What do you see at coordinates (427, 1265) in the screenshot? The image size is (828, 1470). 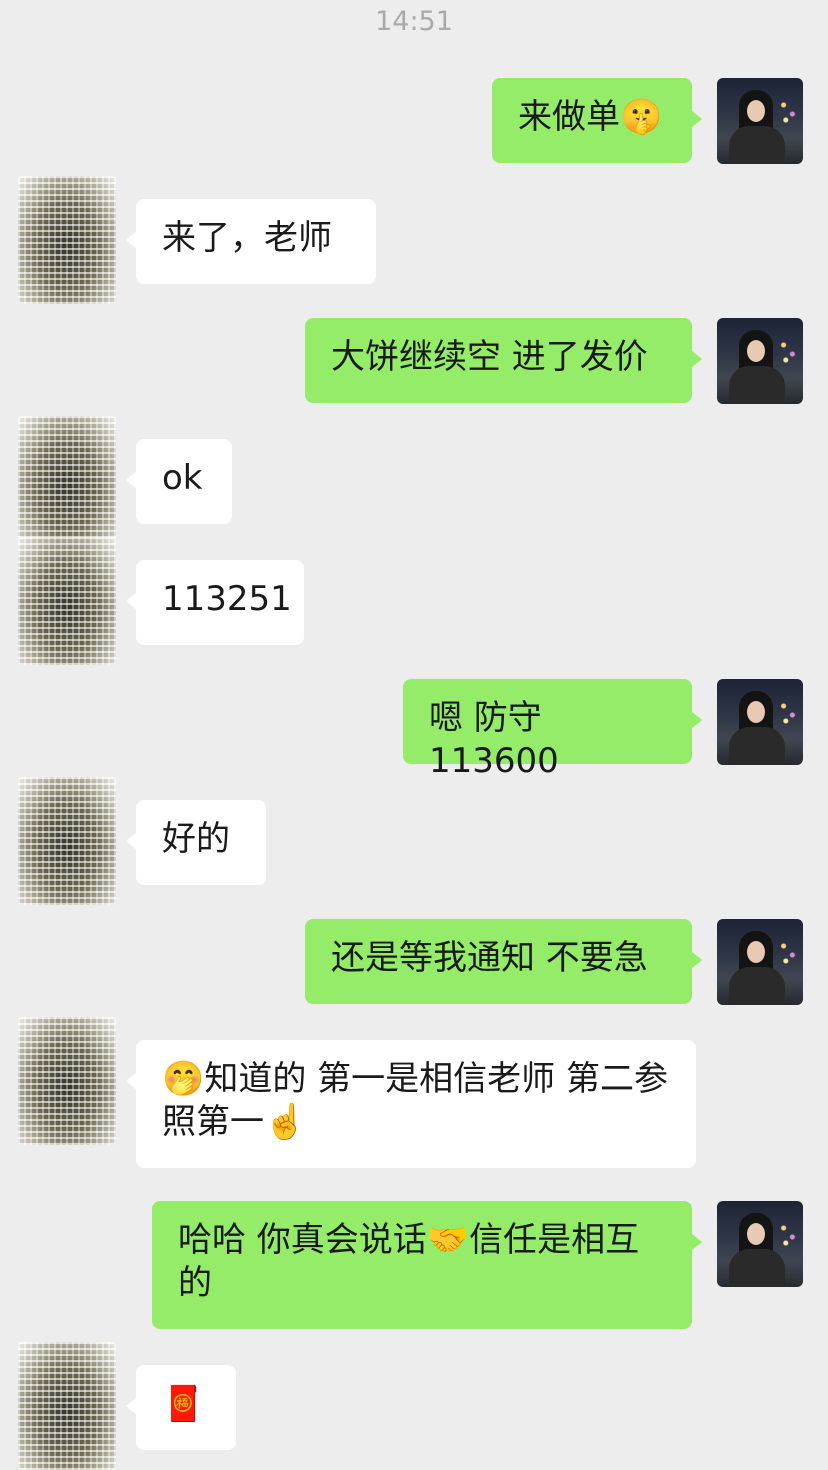 I see `message-bubble-outgoing: 哈哈 你真会说话🤝信任是相互的` at bounding box center [427, 1265].